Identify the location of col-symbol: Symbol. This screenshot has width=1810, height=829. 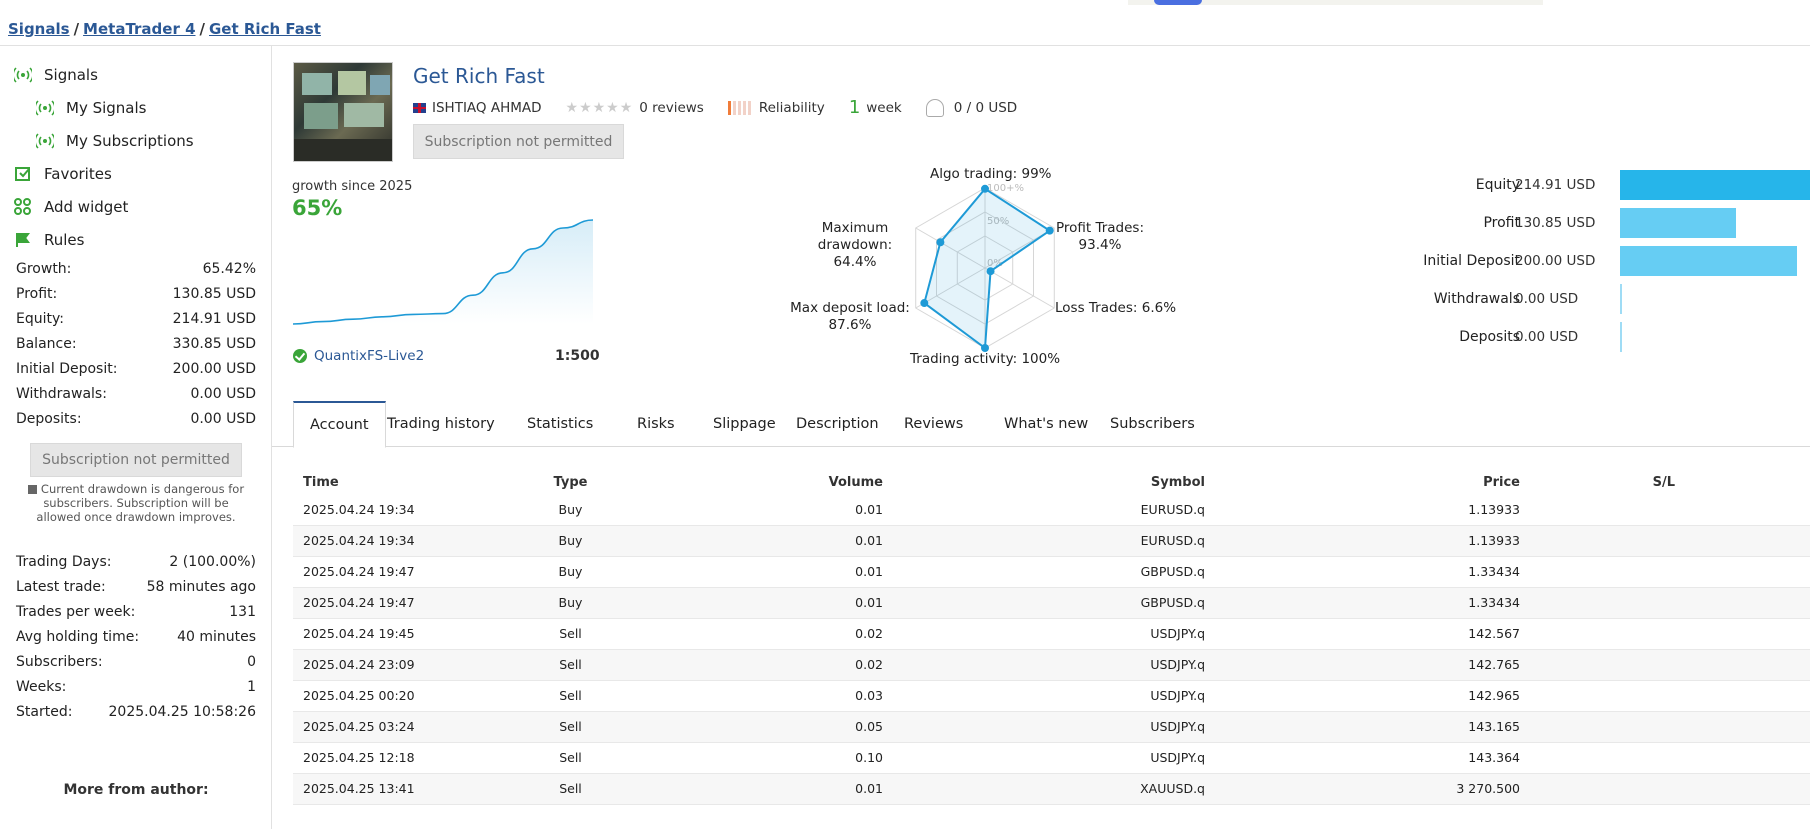
(1044, 482).